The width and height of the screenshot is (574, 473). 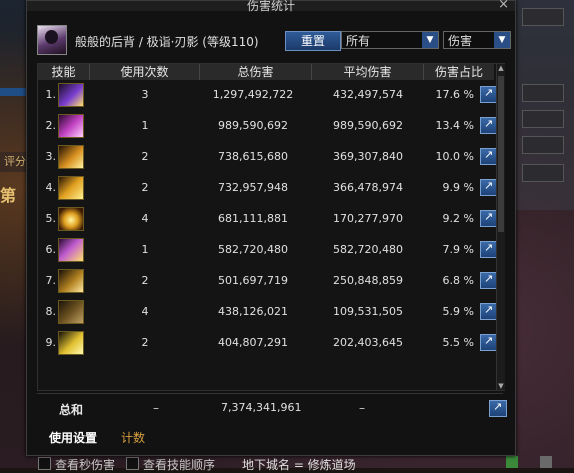 What do you see at coordinates (270, 6) in the screenshot?
I see `dialog-title: 伤害统计` at bounding box center [270, 6].